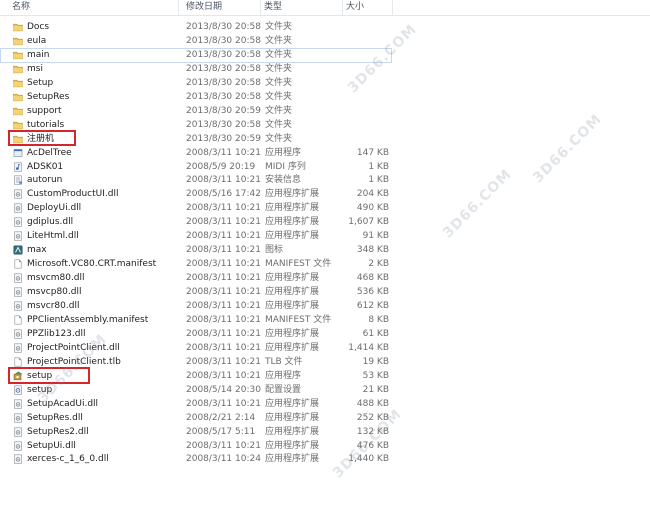 The width and height of the screenshot is (650, 527). I want to click on file-row: ADSK01 2008/5/9 20:19 MIDI 序列 1 KB, so click(325, 167).